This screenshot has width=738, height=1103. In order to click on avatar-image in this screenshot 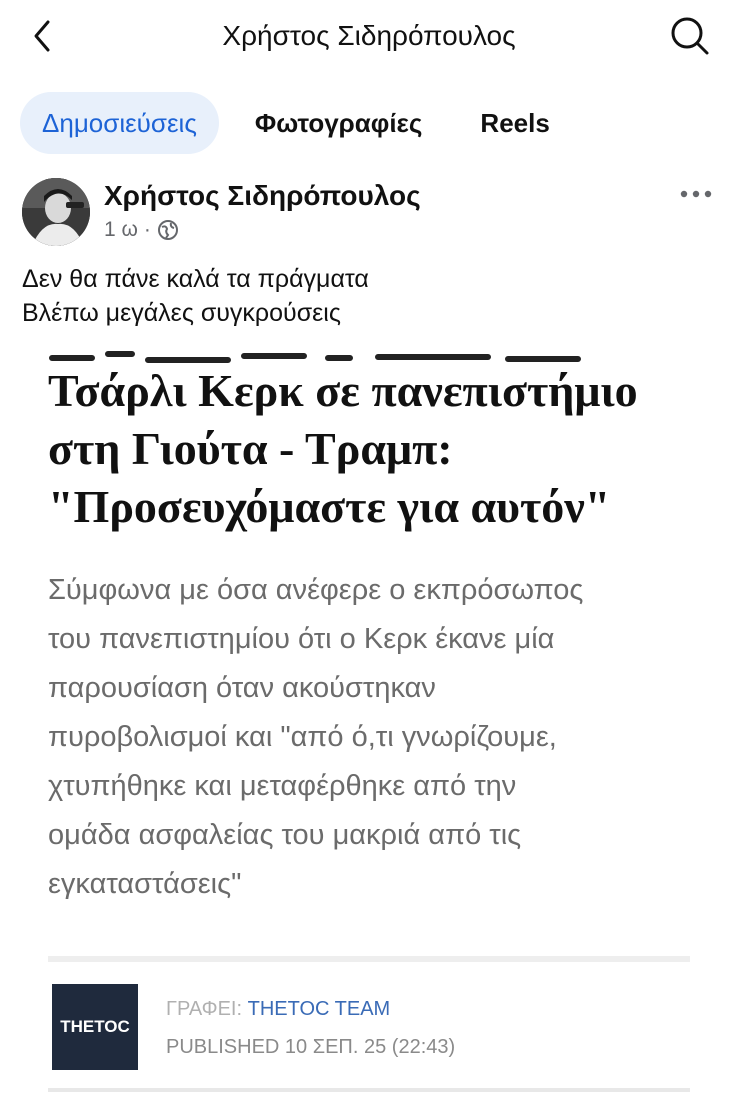, I will do `click(56, 212)`.